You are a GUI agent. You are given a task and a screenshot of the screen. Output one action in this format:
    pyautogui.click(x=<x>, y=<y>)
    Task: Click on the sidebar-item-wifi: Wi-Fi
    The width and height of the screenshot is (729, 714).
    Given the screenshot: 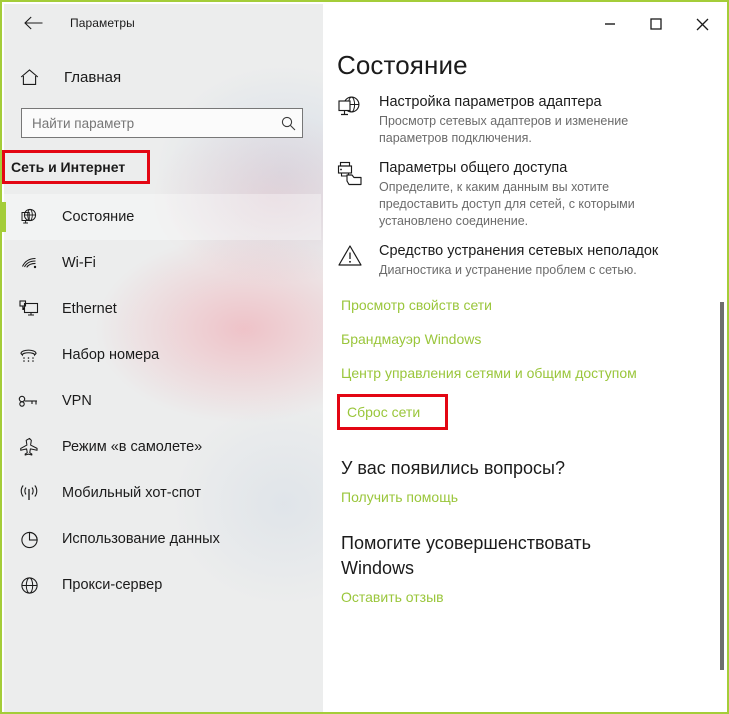 What is the action you would take?
    pyautogui.click(x=161, y=263)
    